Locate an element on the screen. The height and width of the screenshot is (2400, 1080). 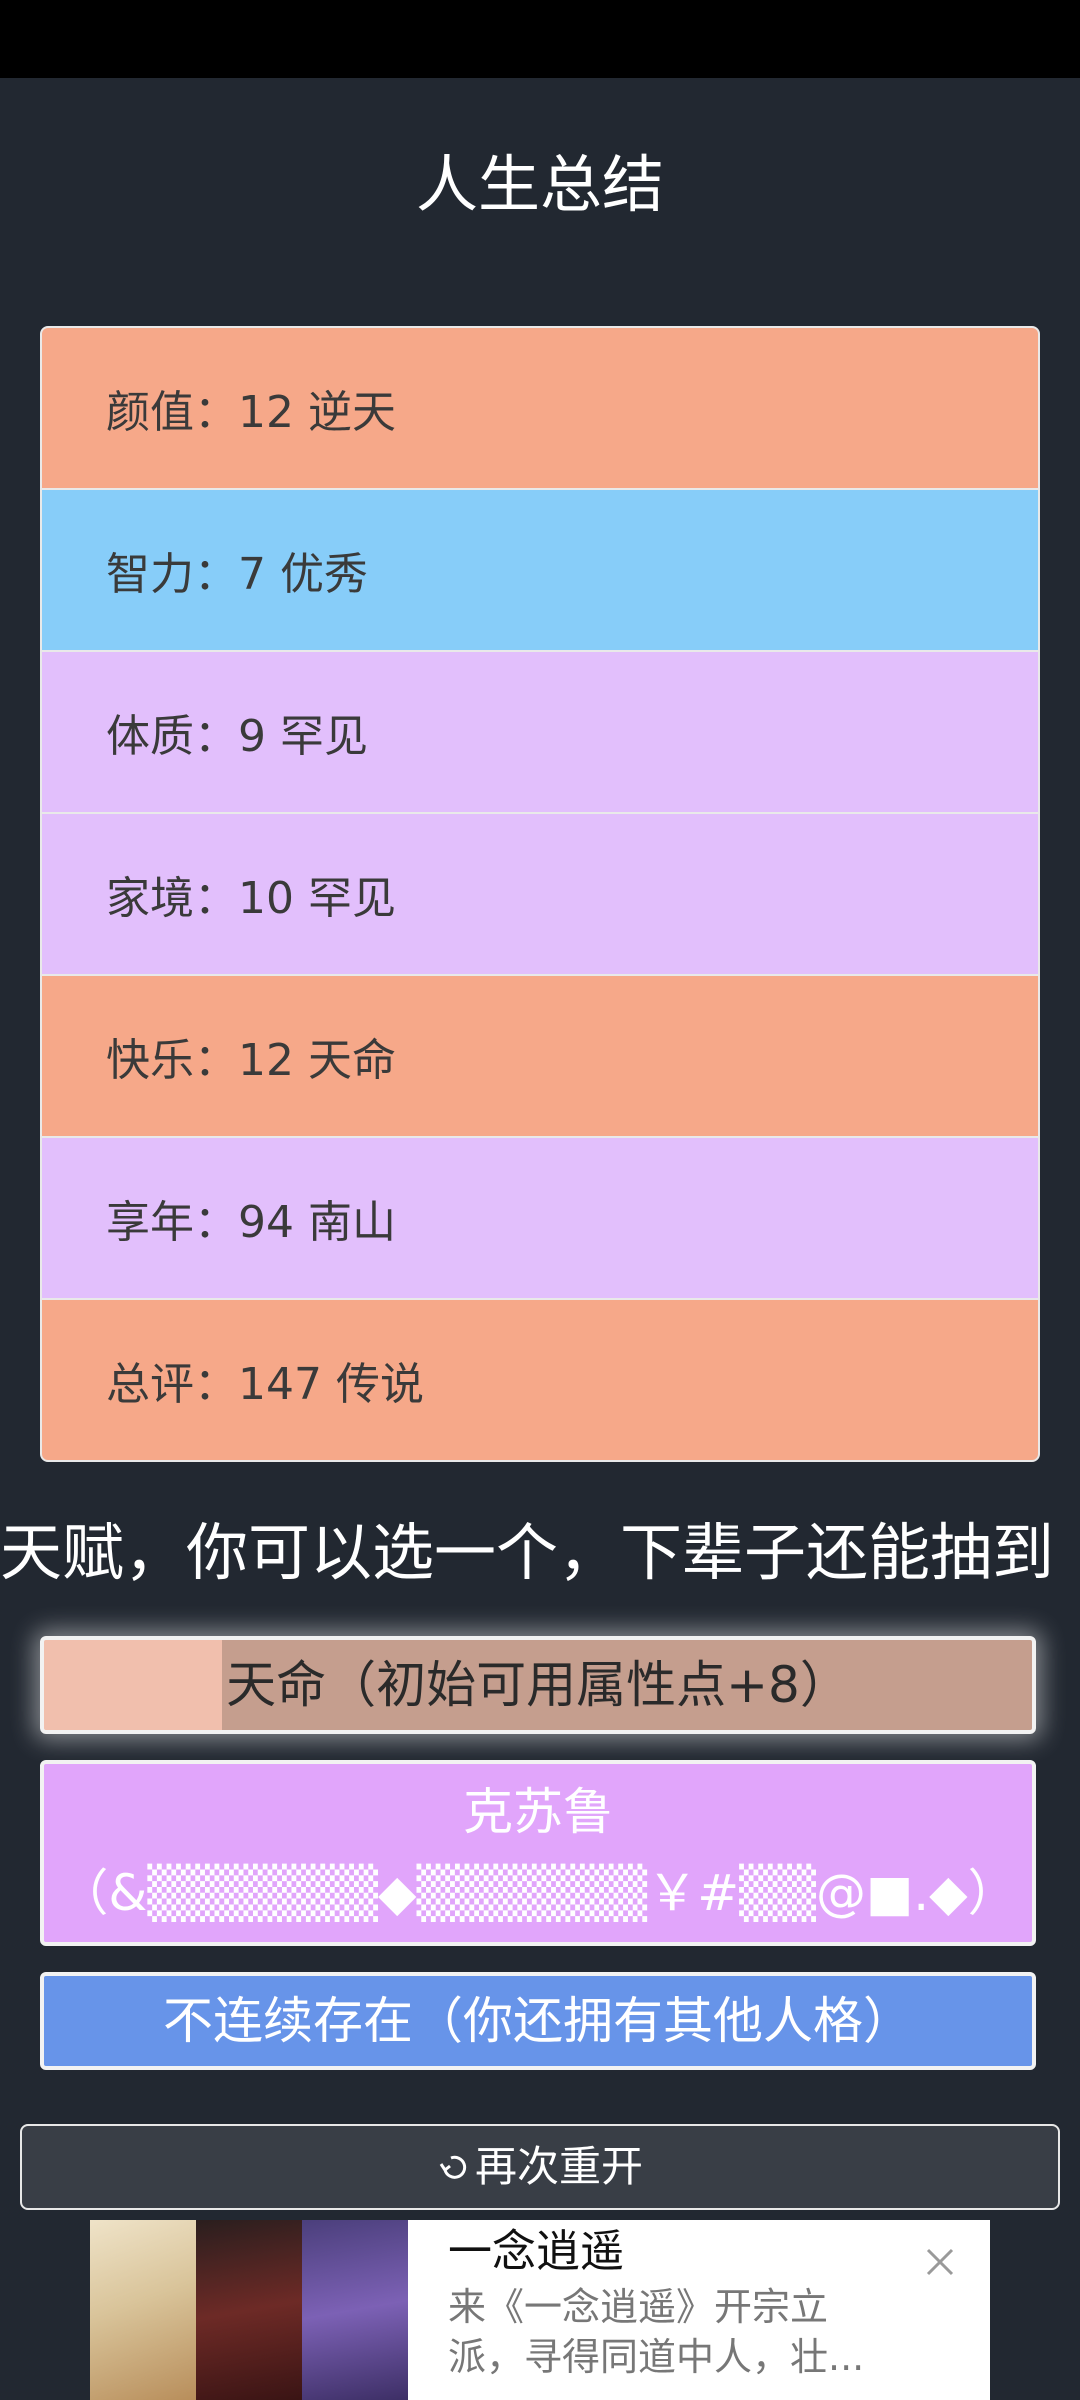
ad-title: 一念逍遥 is located at coordinates (536, 2251).